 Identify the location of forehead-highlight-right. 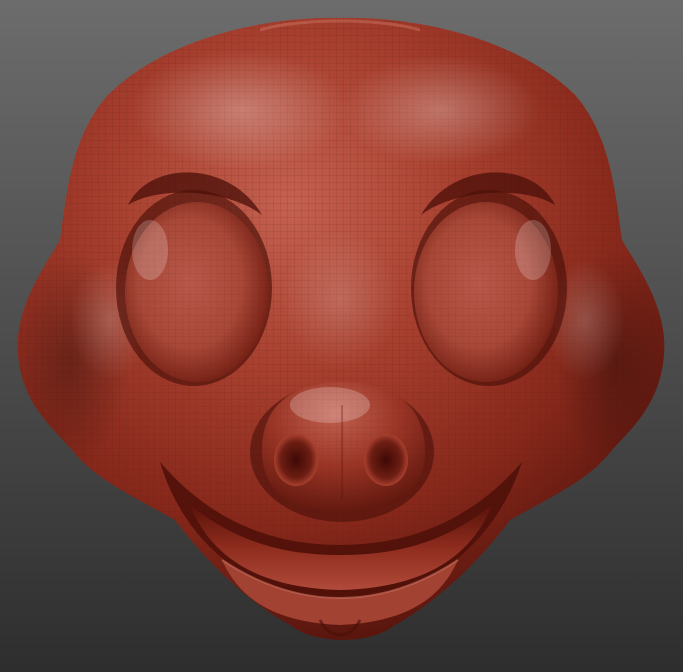
(440, 110).